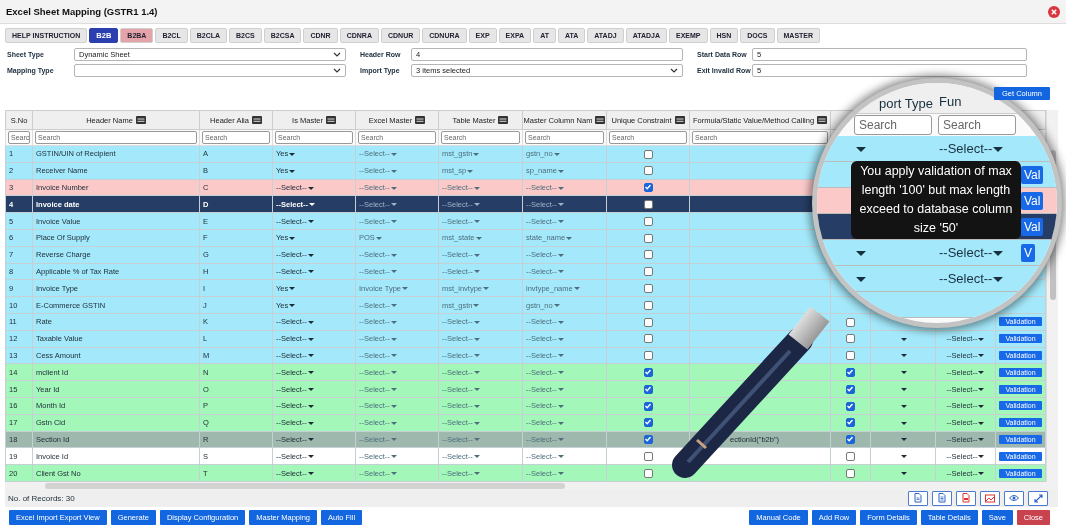 Image resolution: width=1066 pixels, height=528 pixels. Describe the element at coordinates (990, 498) in the screenshot. I see `image-export-button` at that location.